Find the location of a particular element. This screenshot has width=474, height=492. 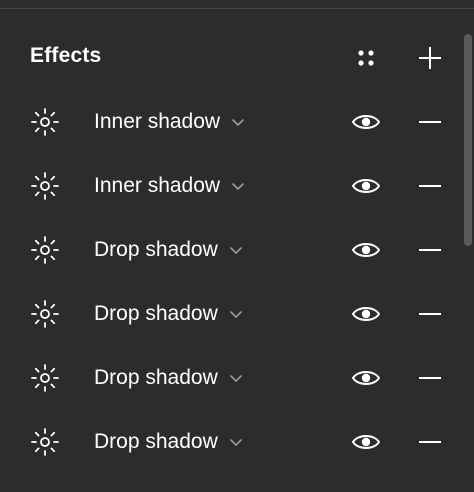

scrollbar is located at coordinates (468, 251).